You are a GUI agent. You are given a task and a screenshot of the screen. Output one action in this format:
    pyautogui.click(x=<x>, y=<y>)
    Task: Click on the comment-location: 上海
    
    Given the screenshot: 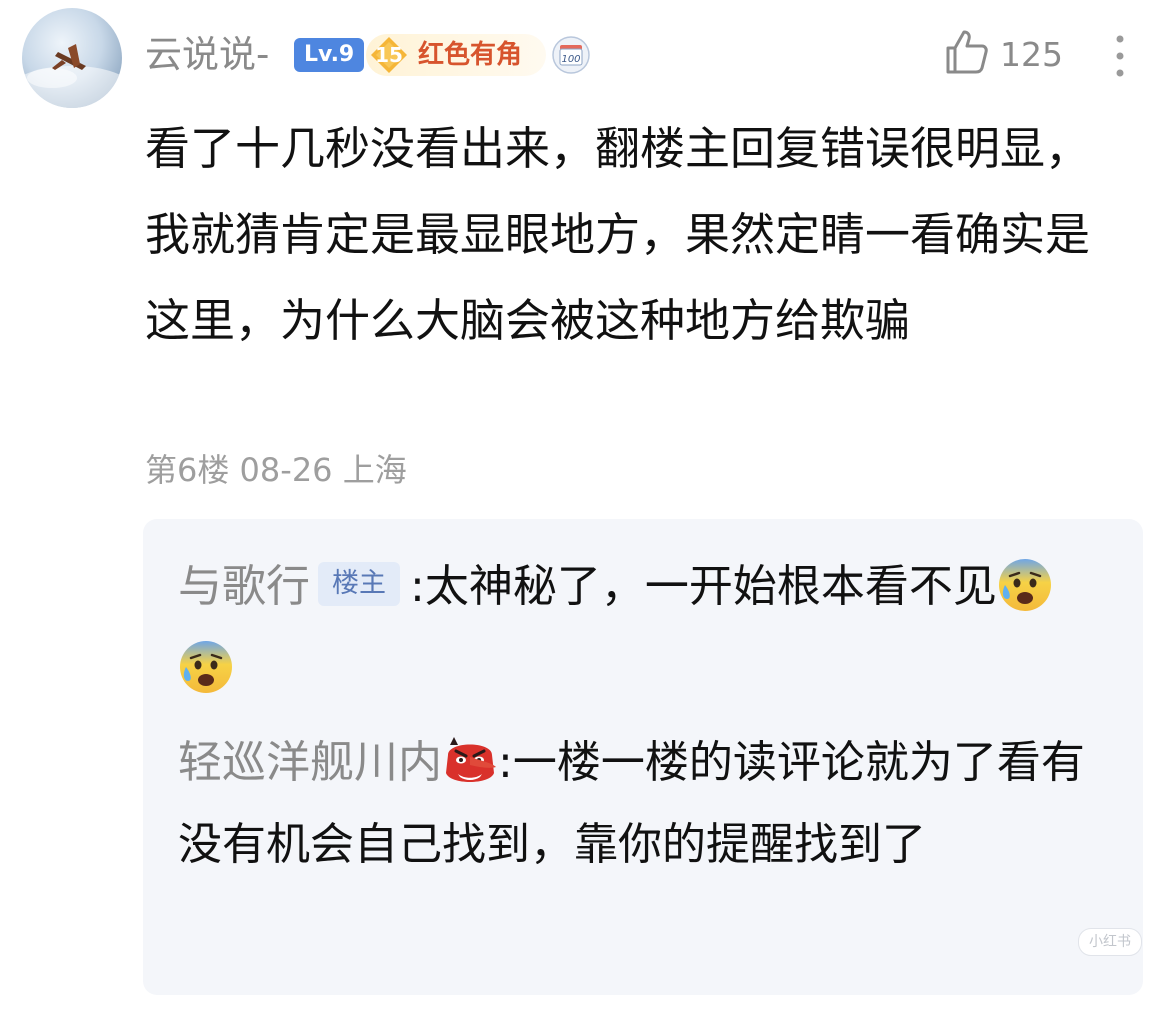 What is the action you would take?
    pyautogui.click(x=374, y=470)
    